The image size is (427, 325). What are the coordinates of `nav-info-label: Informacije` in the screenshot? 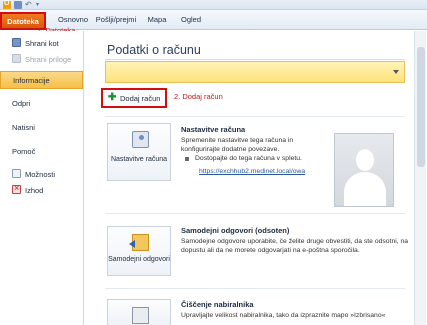 It's located at (31, 80).